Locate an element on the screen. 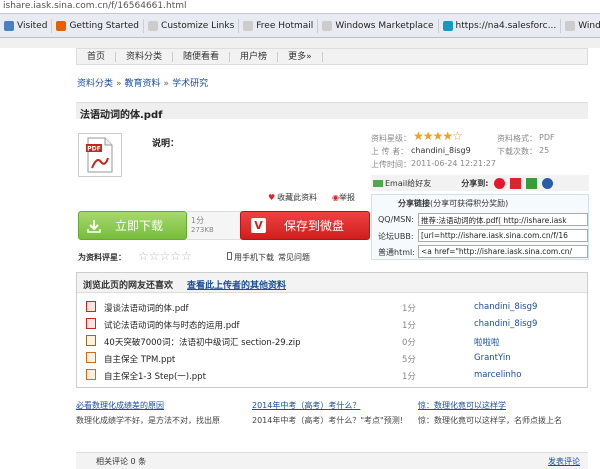 The image size is (600, 469). report-label: 举报 is located at coordinates (346, 197).